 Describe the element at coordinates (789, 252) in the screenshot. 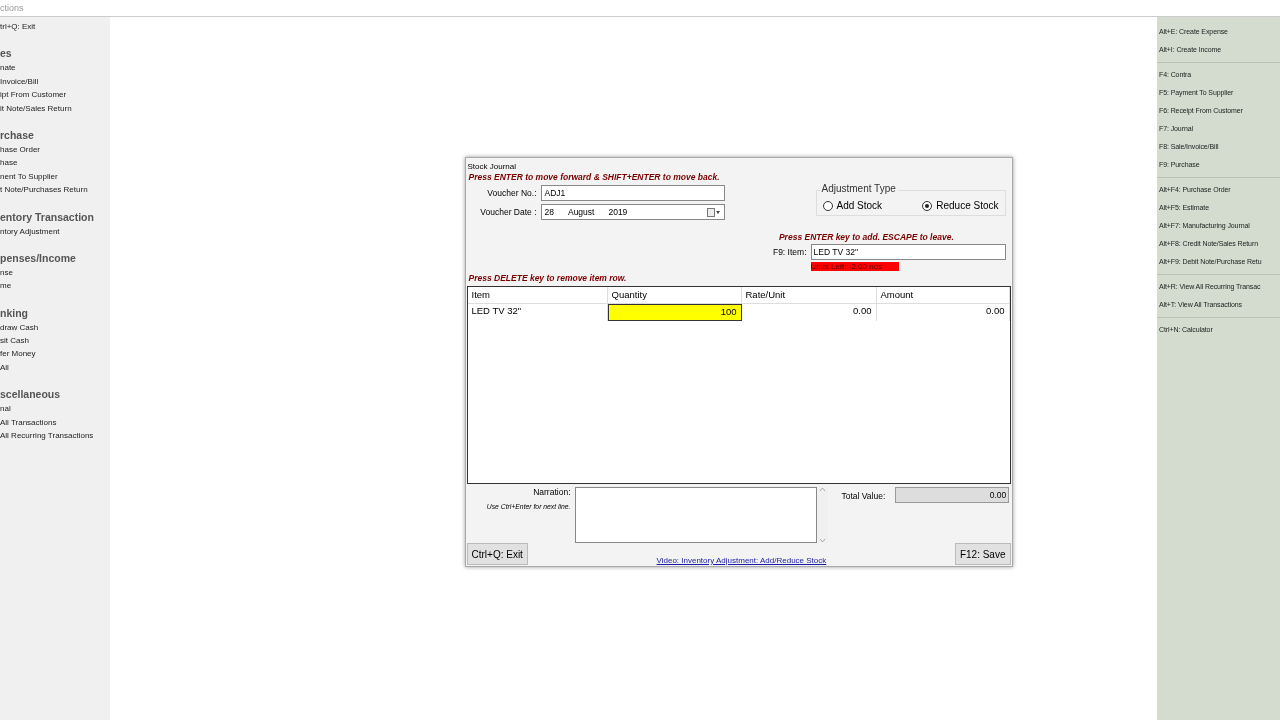

I see `field-label: F9: Item:` at that location.